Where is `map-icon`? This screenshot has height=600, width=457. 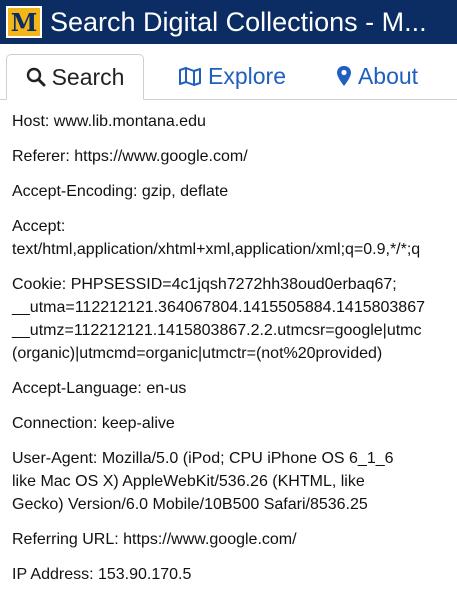
map-icon is located at coordinates (190, 76).